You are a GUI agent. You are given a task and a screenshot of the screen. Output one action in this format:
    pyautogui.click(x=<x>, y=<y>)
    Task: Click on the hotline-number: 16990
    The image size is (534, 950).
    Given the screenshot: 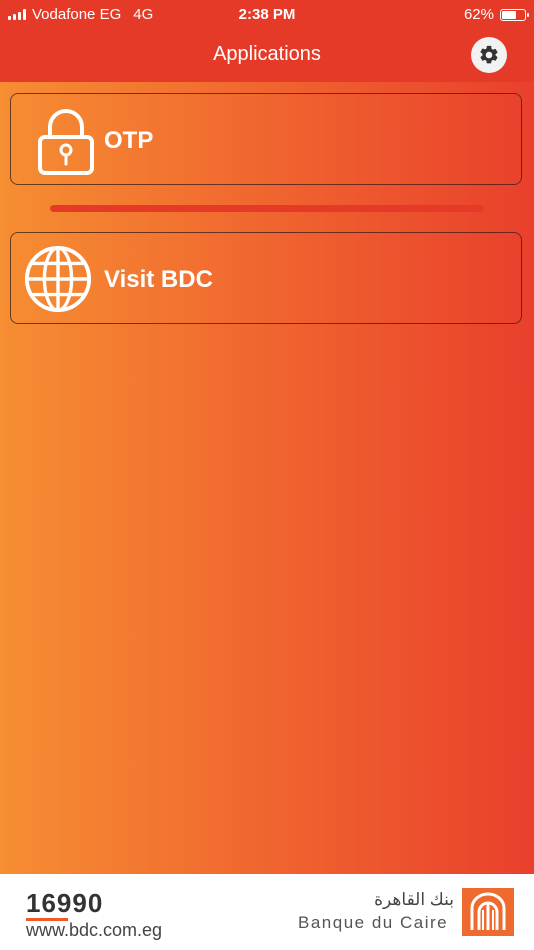 What is the action you would take?
    pyautogui.click(x=65, y=903)
    